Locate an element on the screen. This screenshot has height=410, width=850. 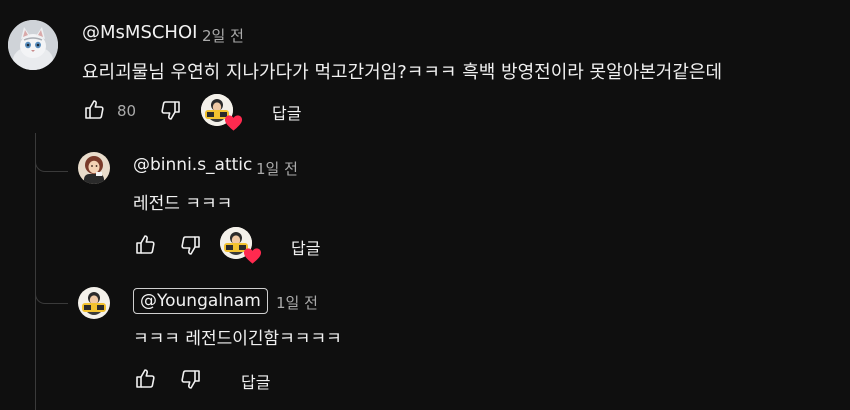
reply-text: 레전드 ㅋㅋㅋ is located at coordinates (183, 204).